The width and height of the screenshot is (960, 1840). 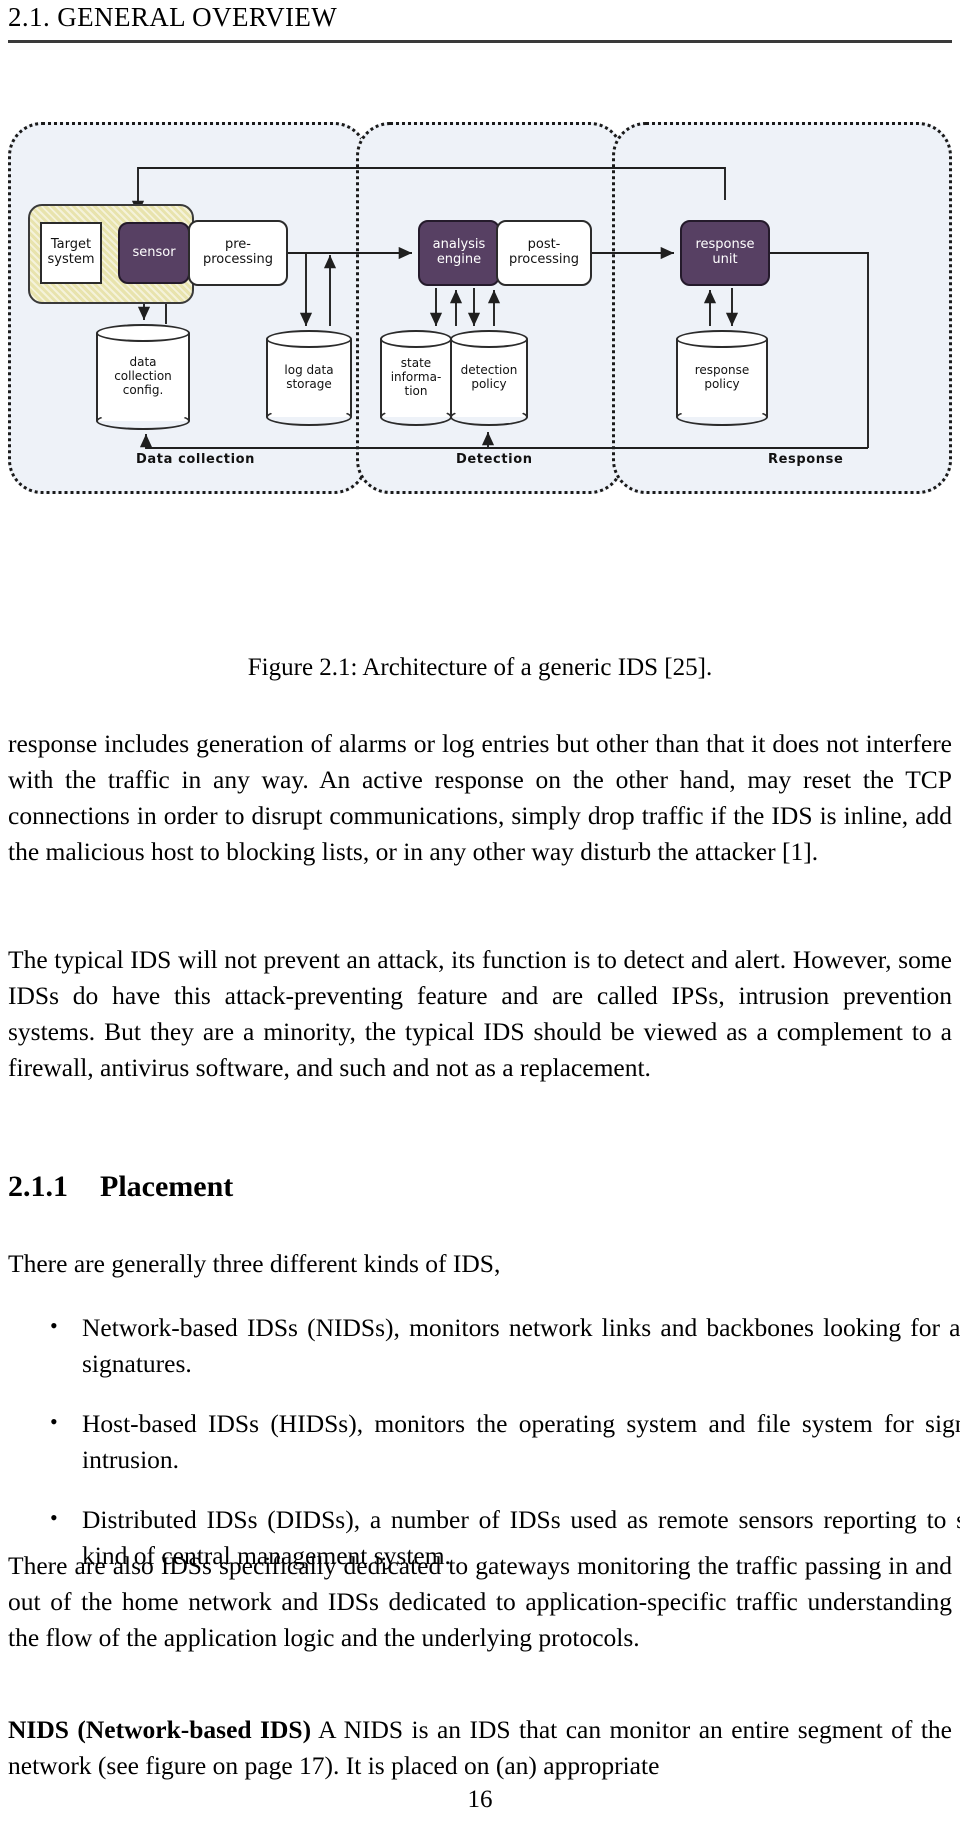 I want to click on figure-section-label-detection: Detection, so click(x=494, y=459).